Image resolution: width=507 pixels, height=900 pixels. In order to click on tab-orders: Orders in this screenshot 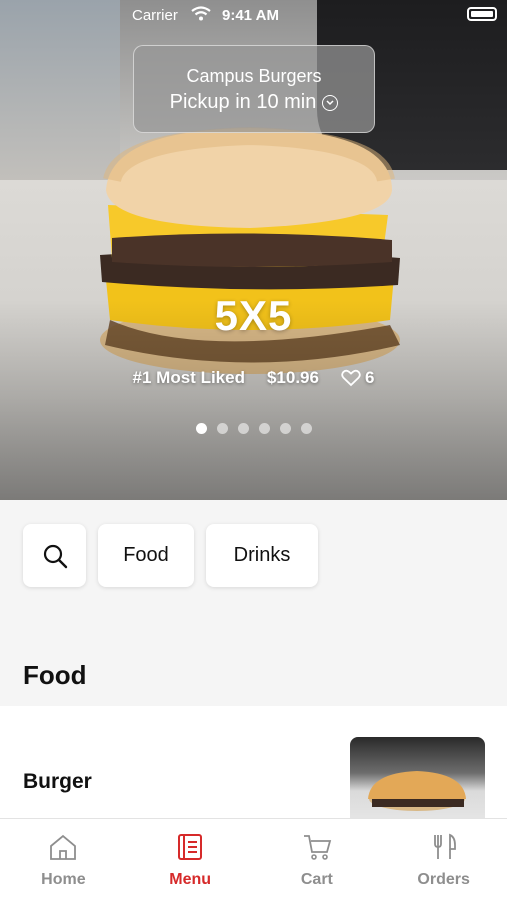, I will do `click(443, 859)`.